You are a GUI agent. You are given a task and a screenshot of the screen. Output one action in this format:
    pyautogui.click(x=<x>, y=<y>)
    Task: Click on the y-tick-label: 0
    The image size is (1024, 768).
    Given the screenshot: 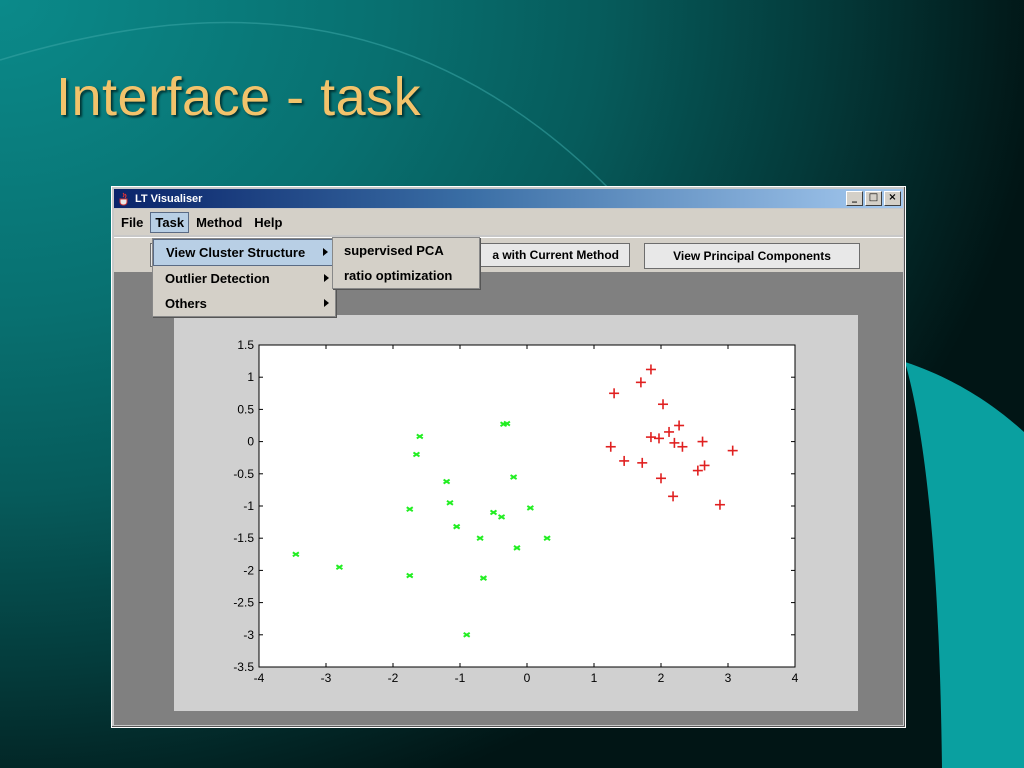 What is the action you would take?
    pyautogui.click(x=250, y=442)
    